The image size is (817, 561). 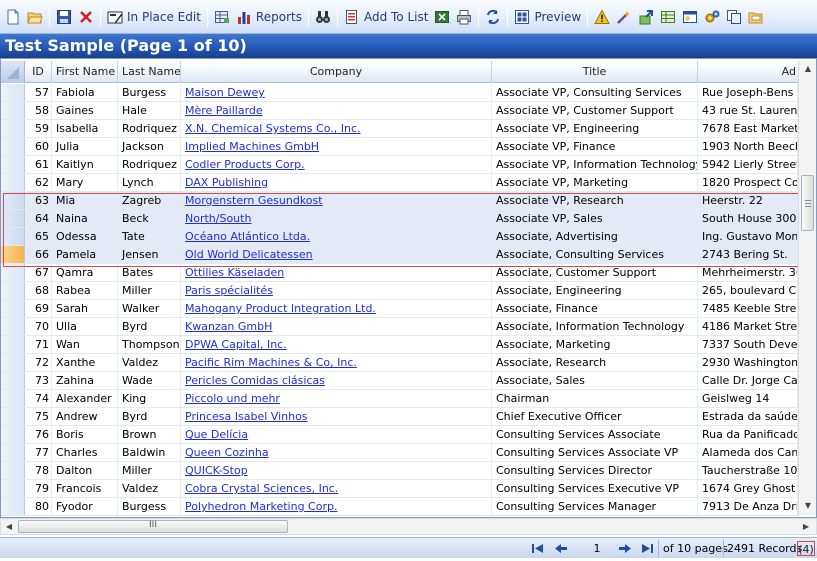 I want to click on in-place-edit-button: In Place Edit, so click(x=154, y=17).